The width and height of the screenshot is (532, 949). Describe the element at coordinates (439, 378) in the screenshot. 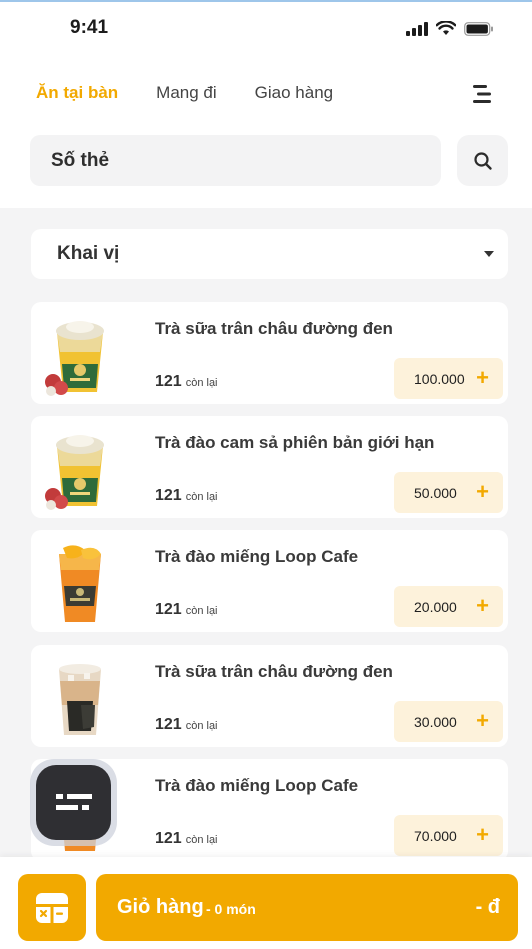

I see `product-price: 100.000` at that location.